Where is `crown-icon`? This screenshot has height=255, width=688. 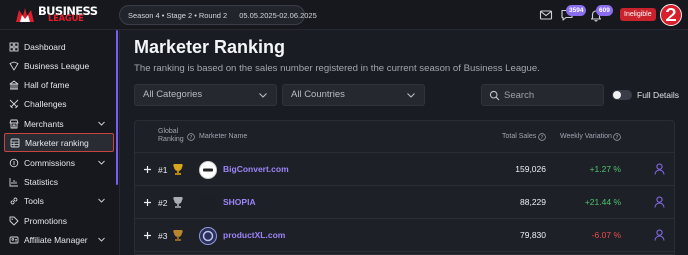
crown-icon is located at coordinates (25, 15).